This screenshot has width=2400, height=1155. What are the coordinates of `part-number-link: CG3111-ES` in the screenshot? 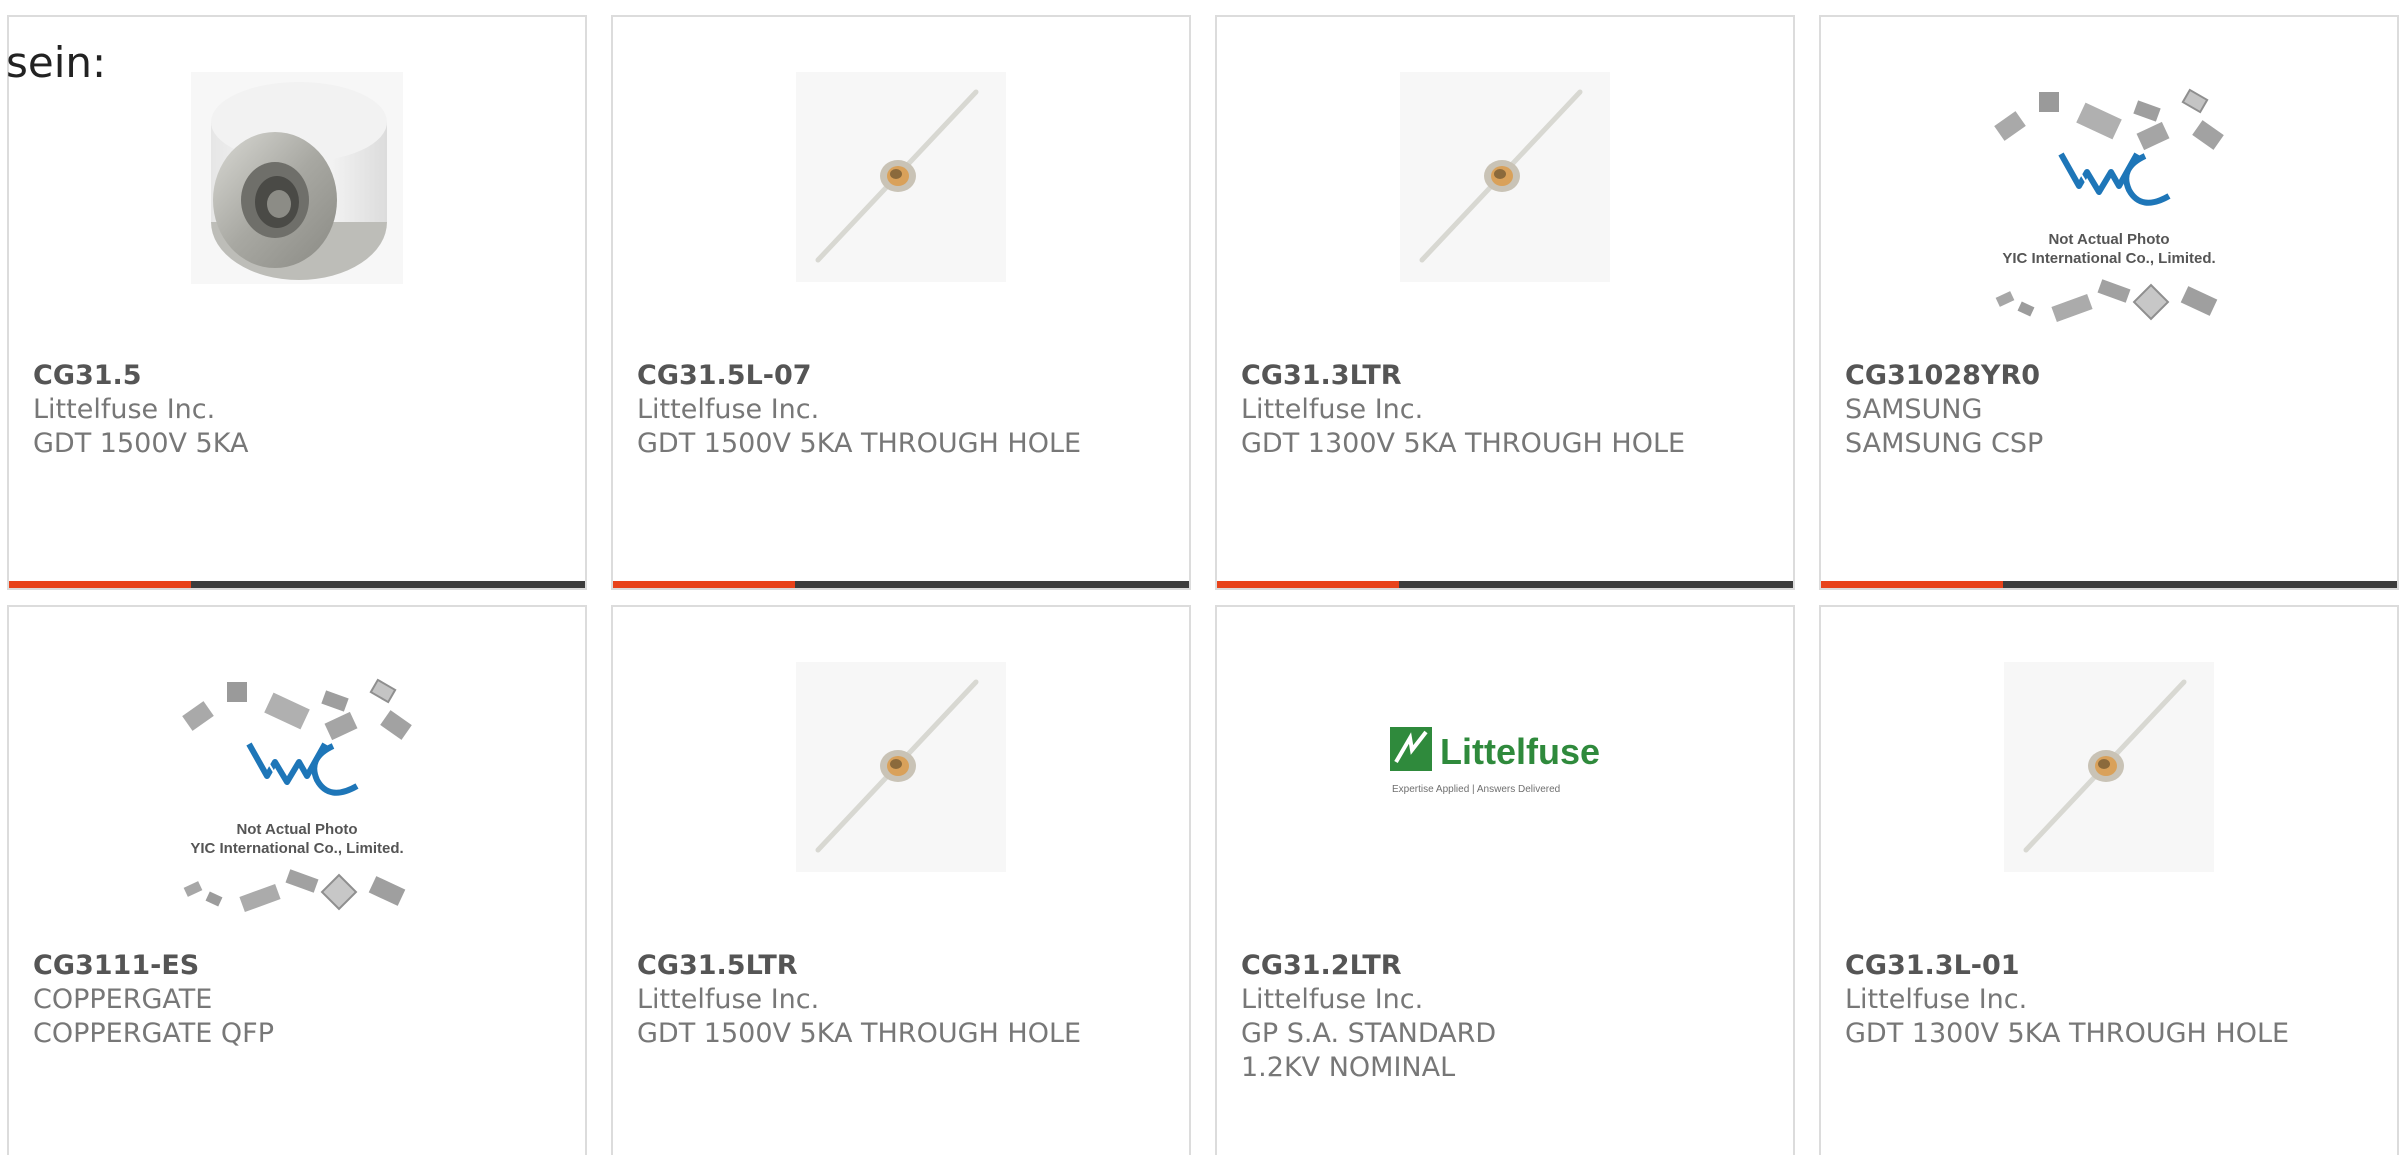 It's located at (299, 966).